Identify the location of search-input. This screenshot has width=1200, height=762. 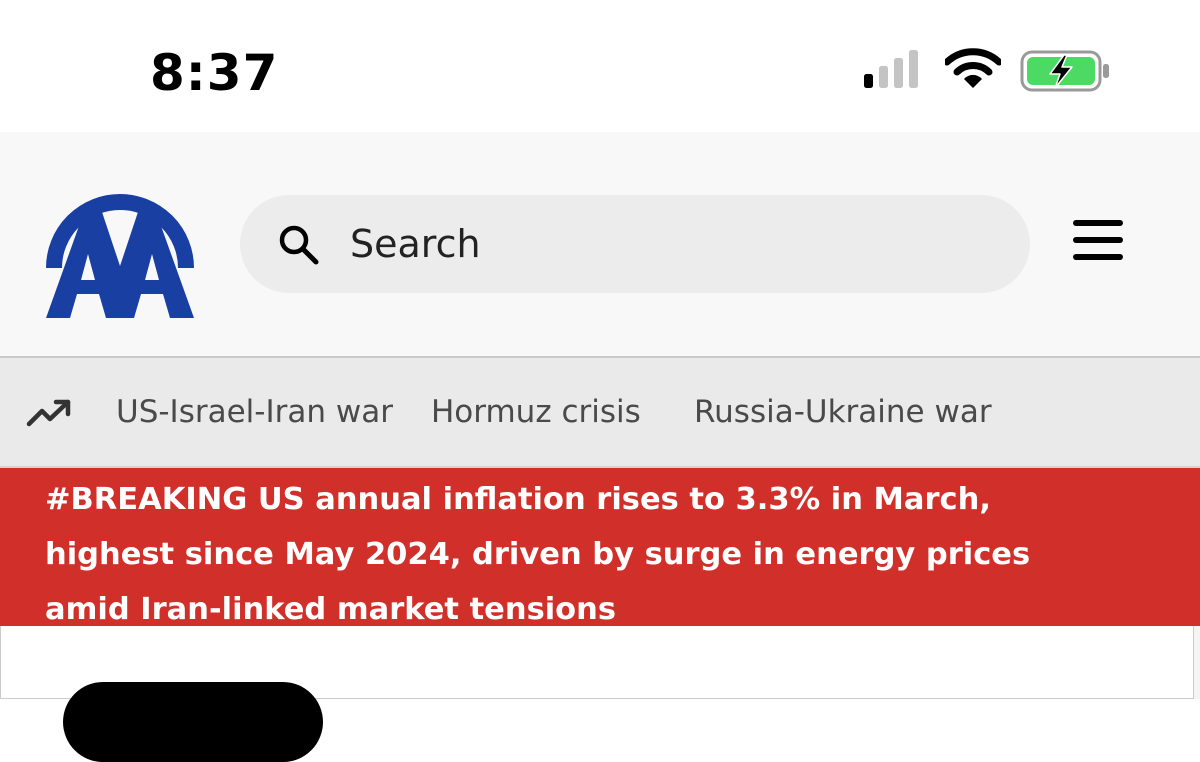
(670, 244).